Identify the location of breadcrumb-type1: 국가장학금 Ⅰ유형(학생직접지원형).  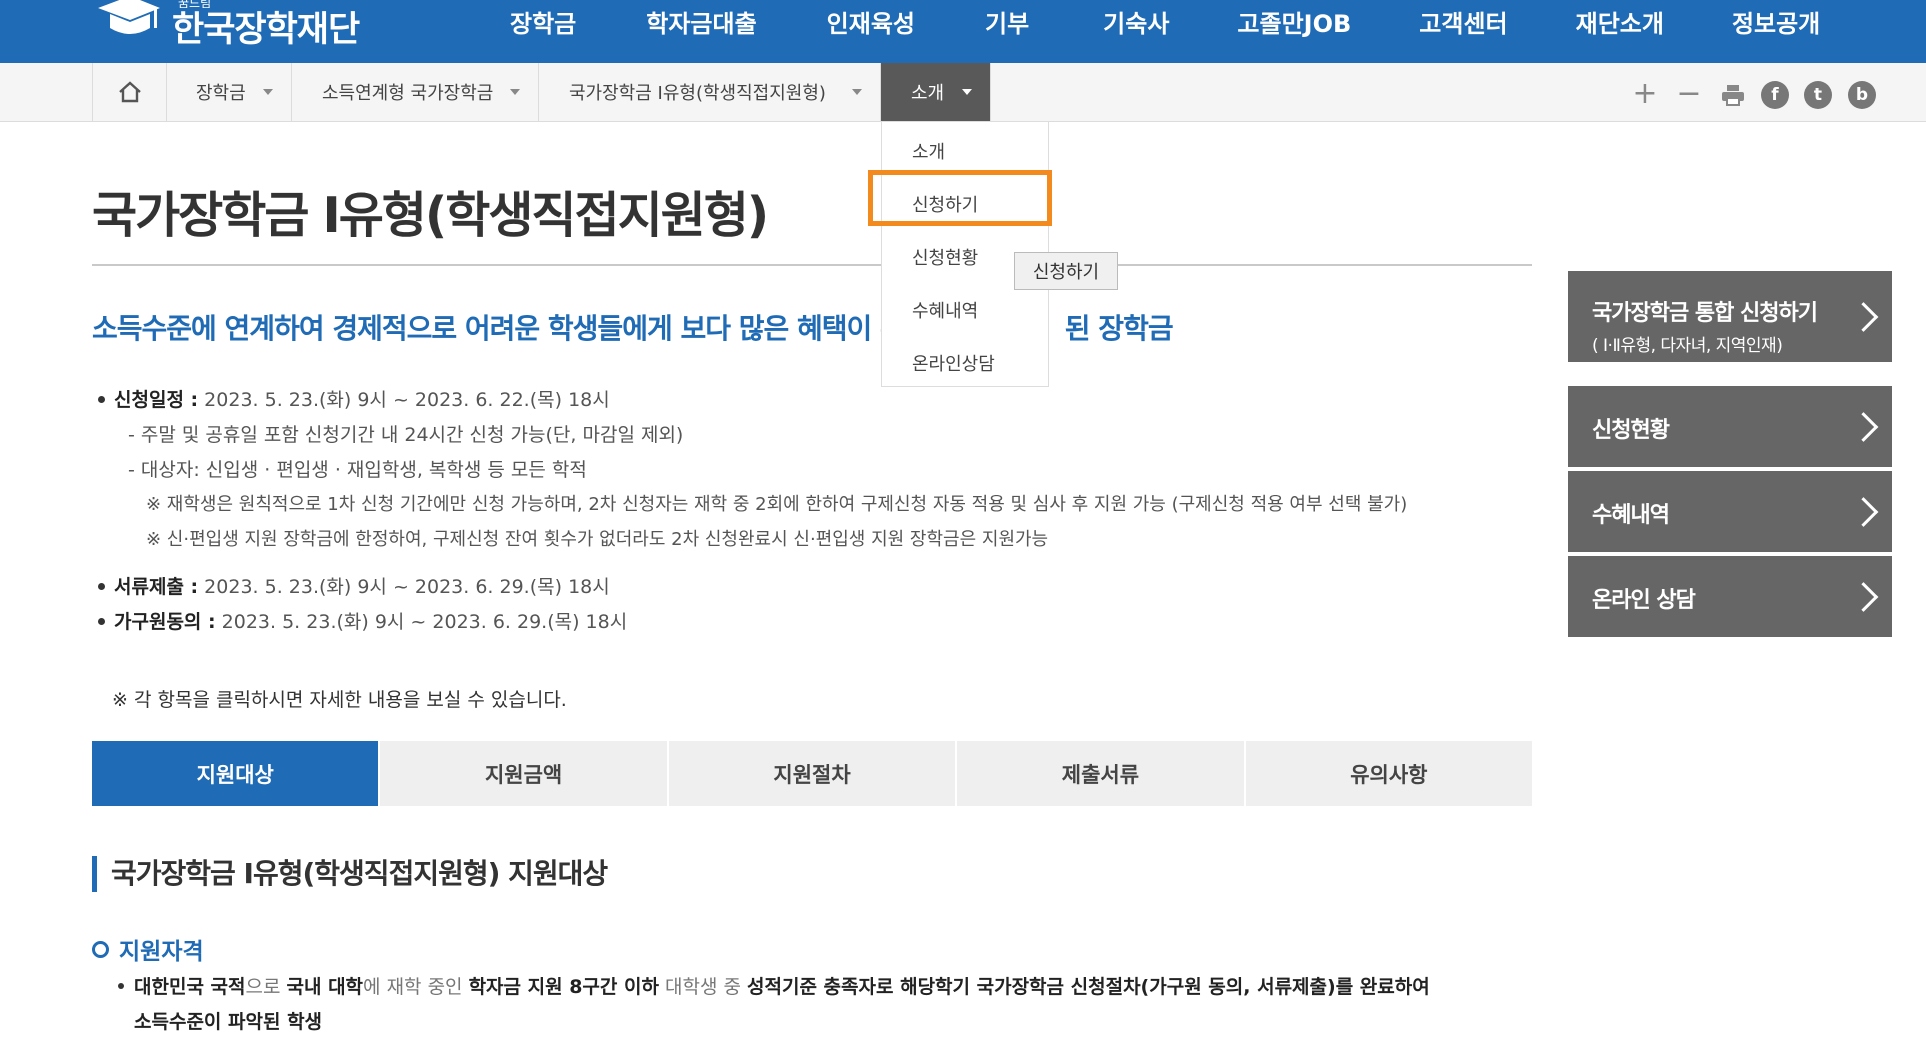
(710, 92).